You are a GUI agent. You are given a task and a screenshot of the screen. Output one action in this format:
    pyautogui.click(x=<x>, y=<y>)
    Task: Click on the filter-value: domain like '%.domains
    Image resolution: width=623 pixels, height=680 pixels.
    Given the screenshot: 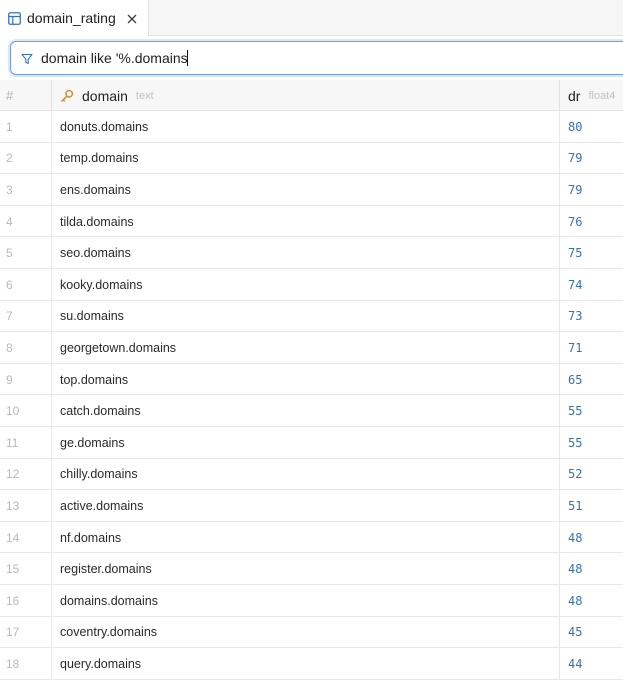 What is the action you would take?
    pyautogui.click(x=114, y=58)
    